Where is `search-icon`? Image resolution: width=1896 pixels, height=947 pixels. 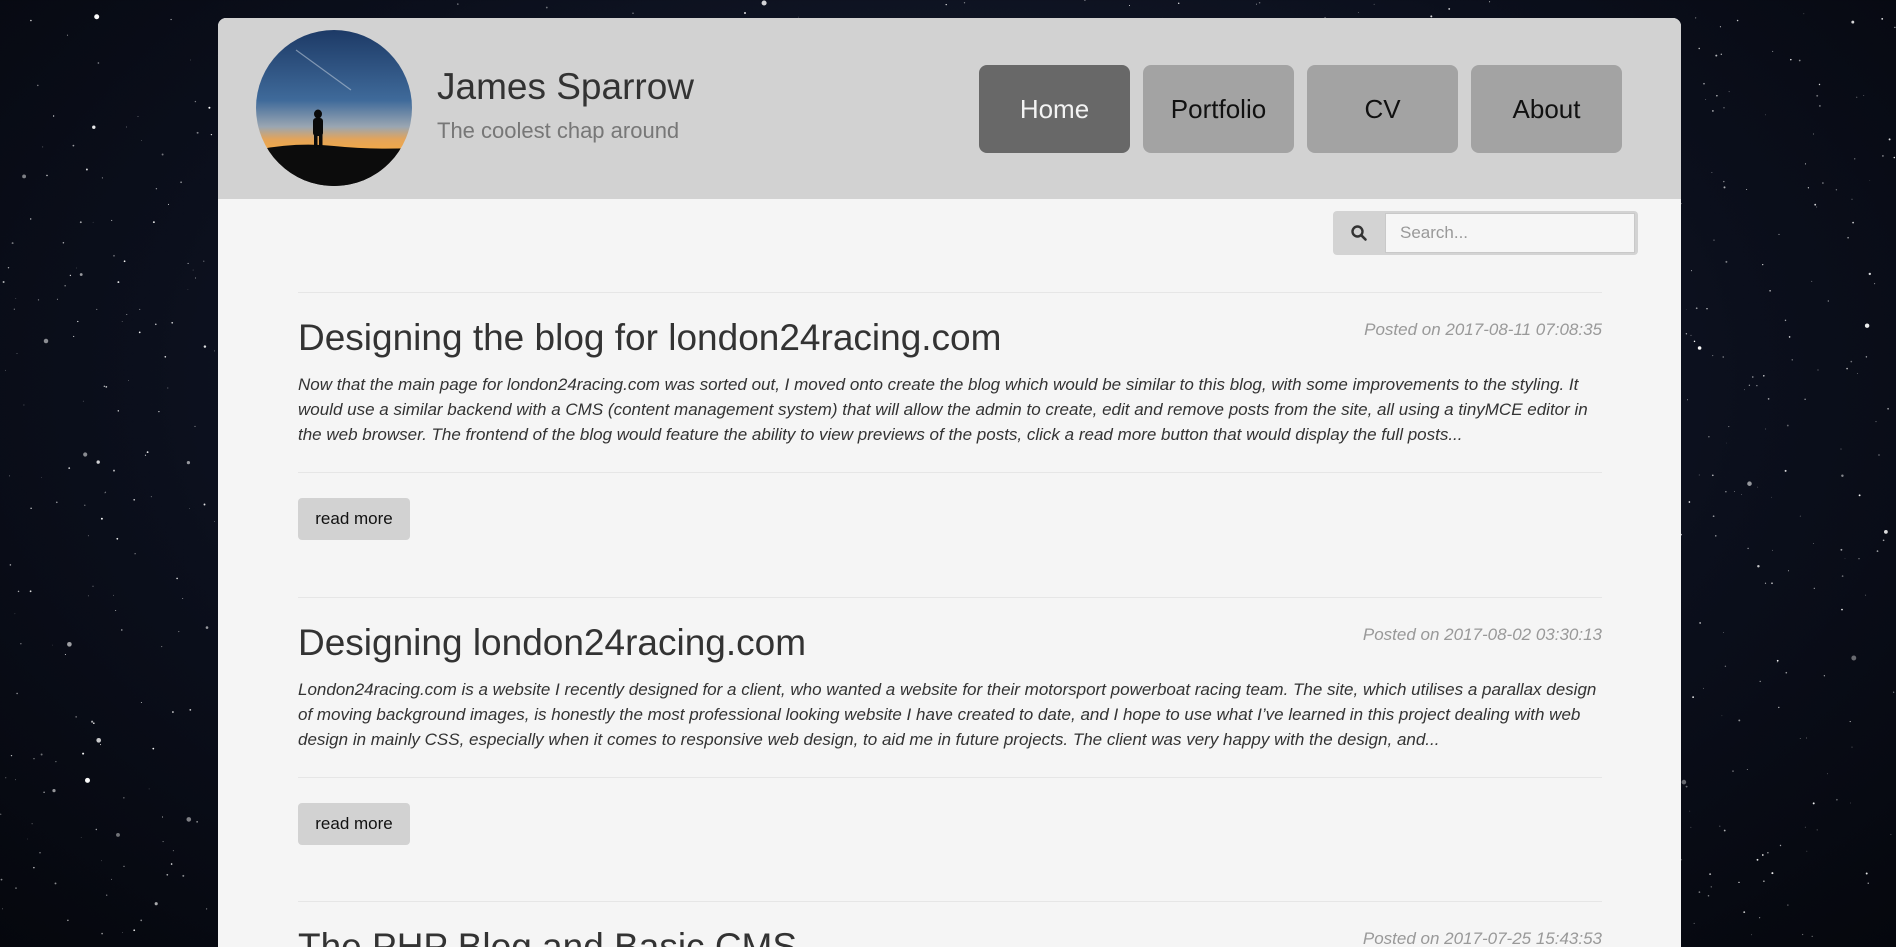 search-icon is located at coordinates (1359, 233).